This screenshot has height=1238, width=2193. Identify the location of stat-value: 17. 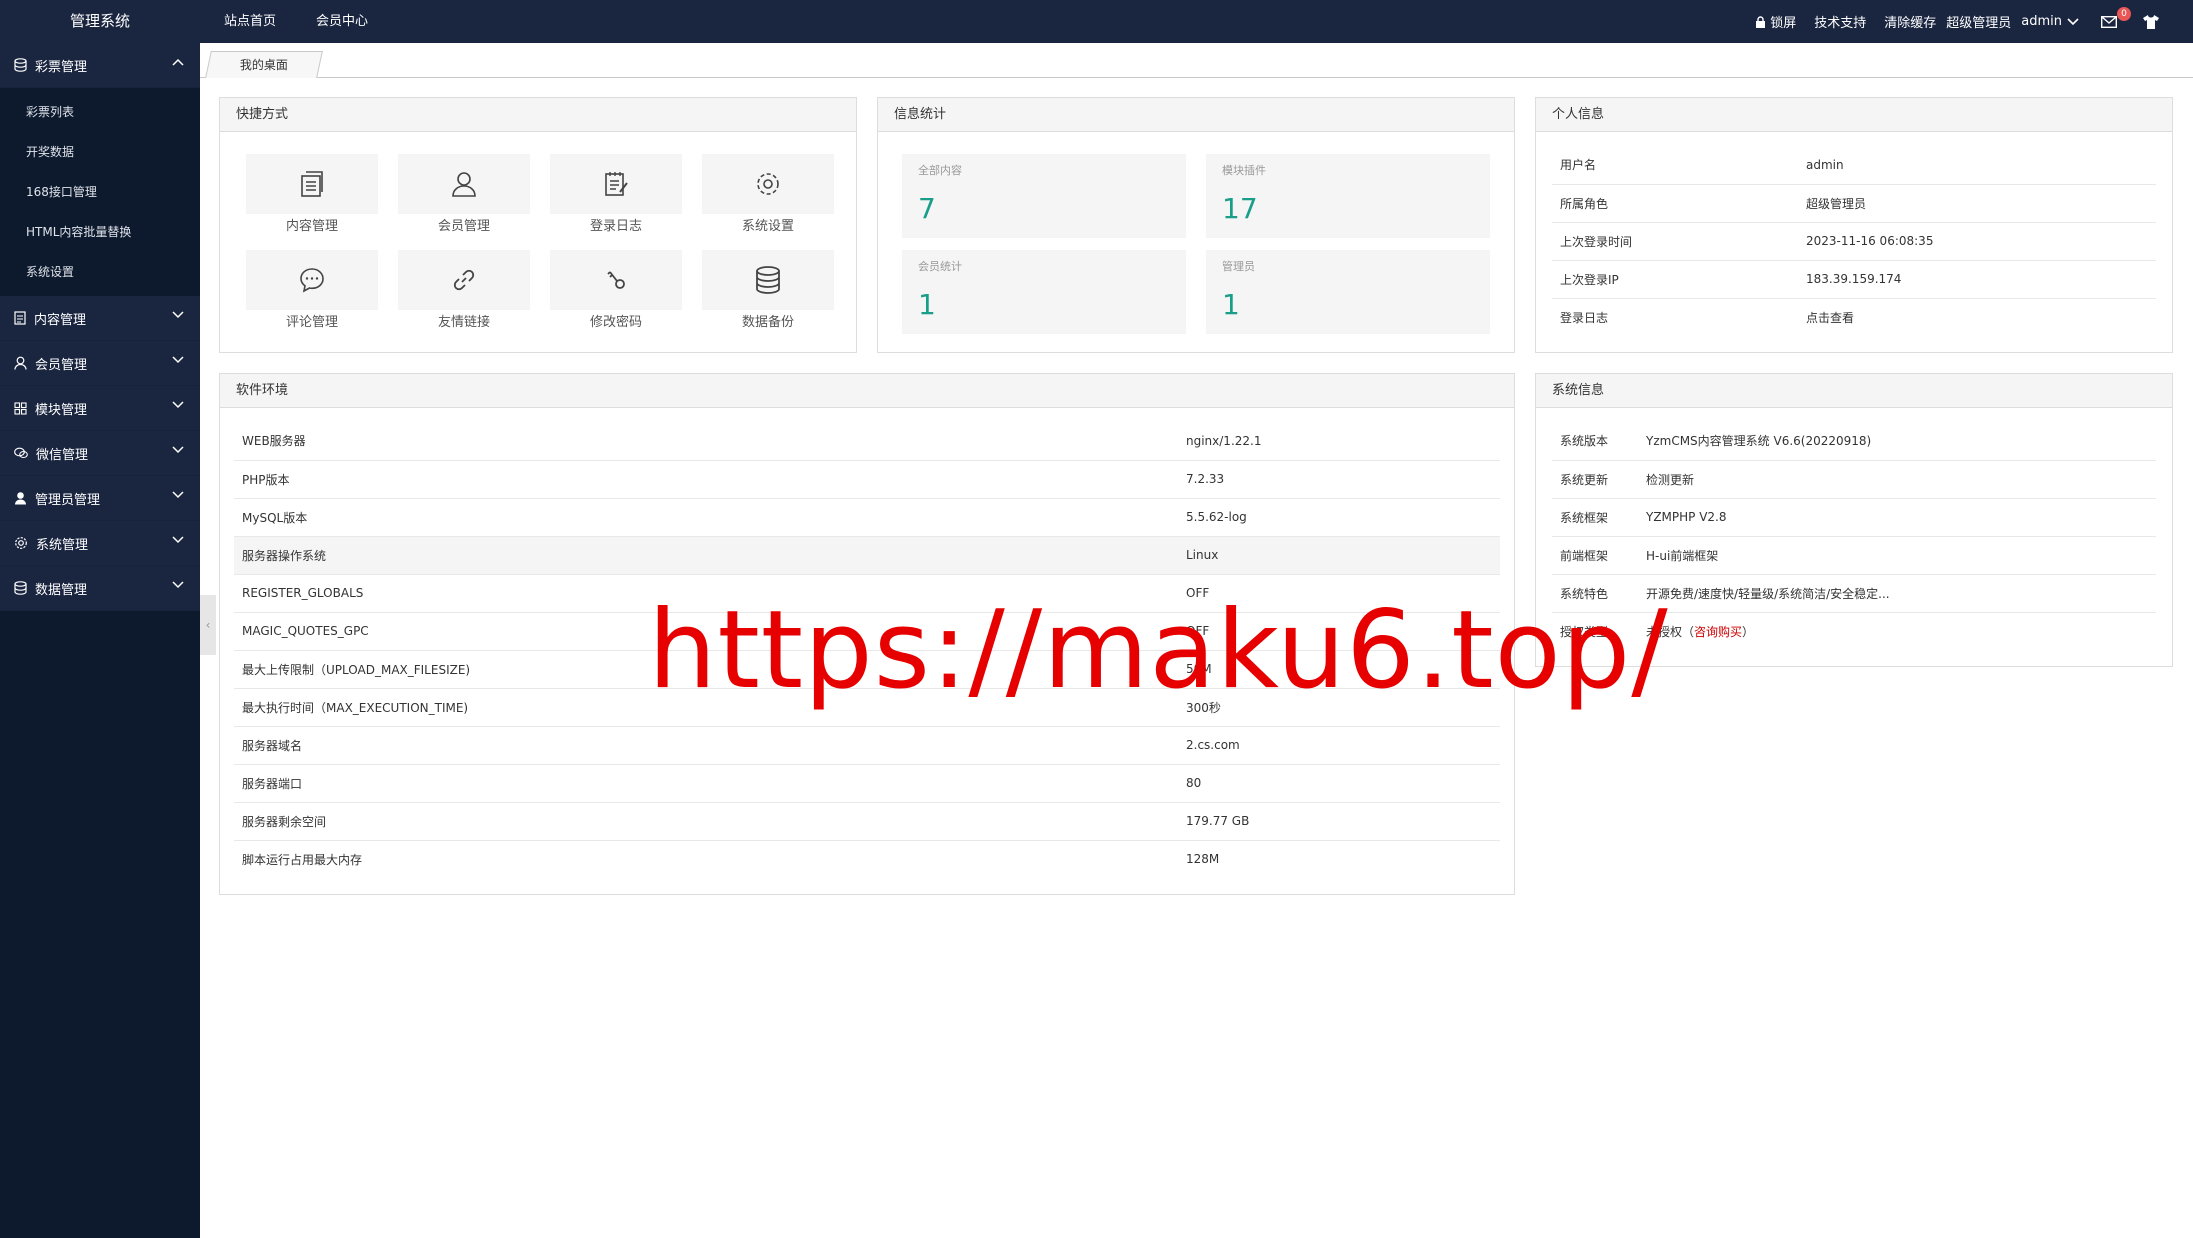
(1240, 208).